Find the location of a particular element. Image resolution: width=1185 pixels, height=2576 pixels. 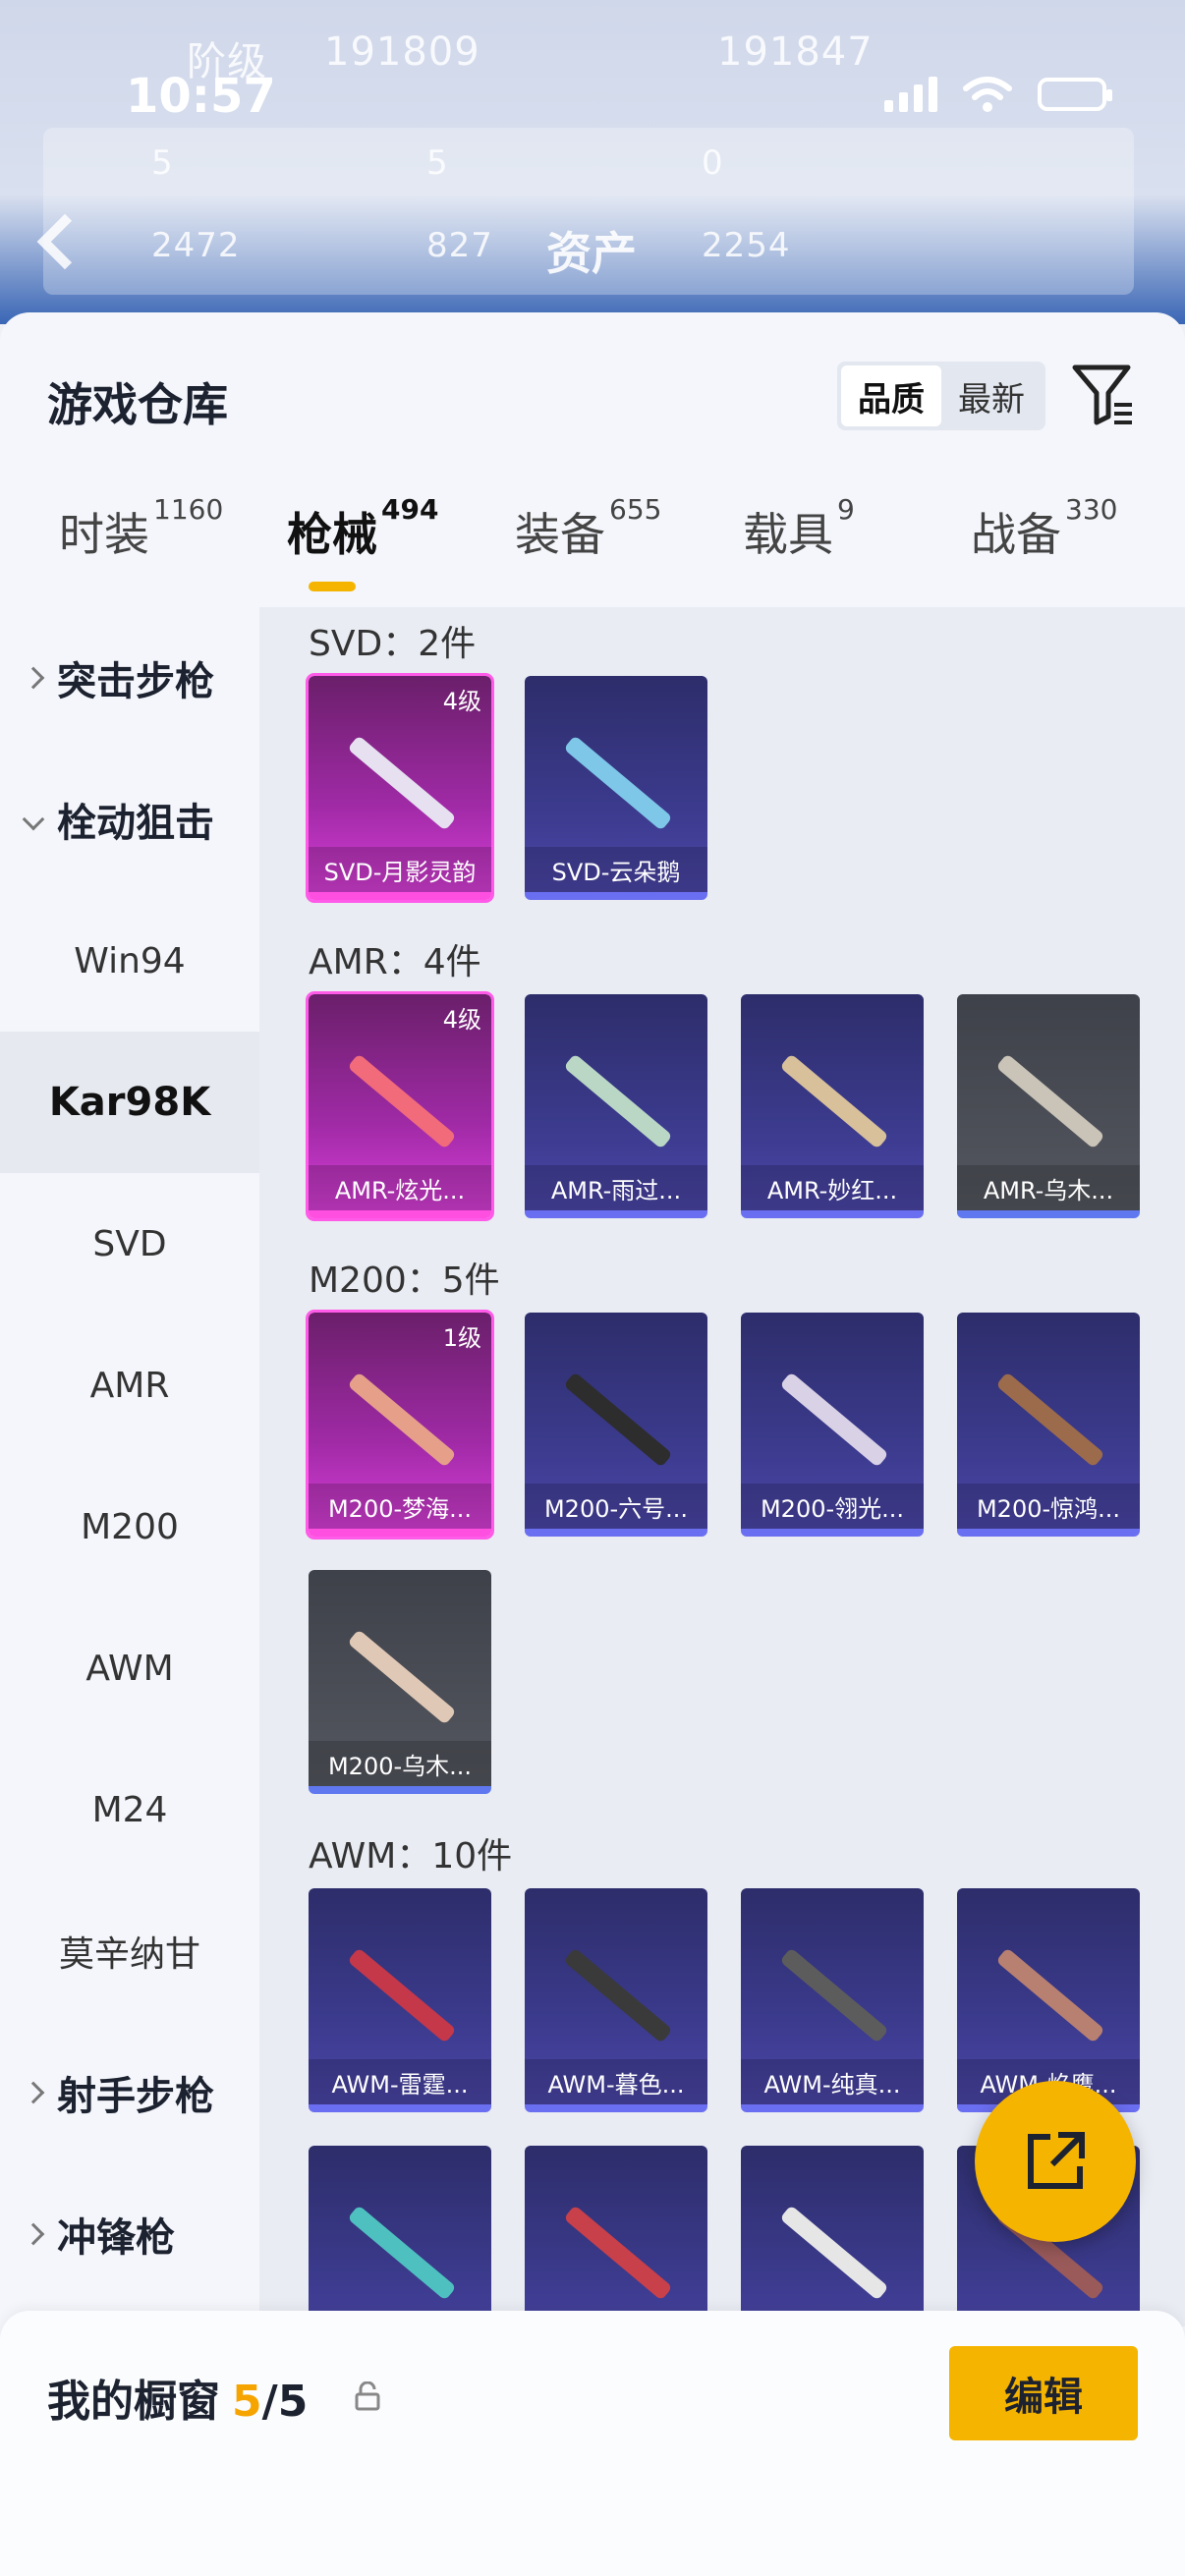

group-title: AMR：4件 is located at coordinates (395, 962).